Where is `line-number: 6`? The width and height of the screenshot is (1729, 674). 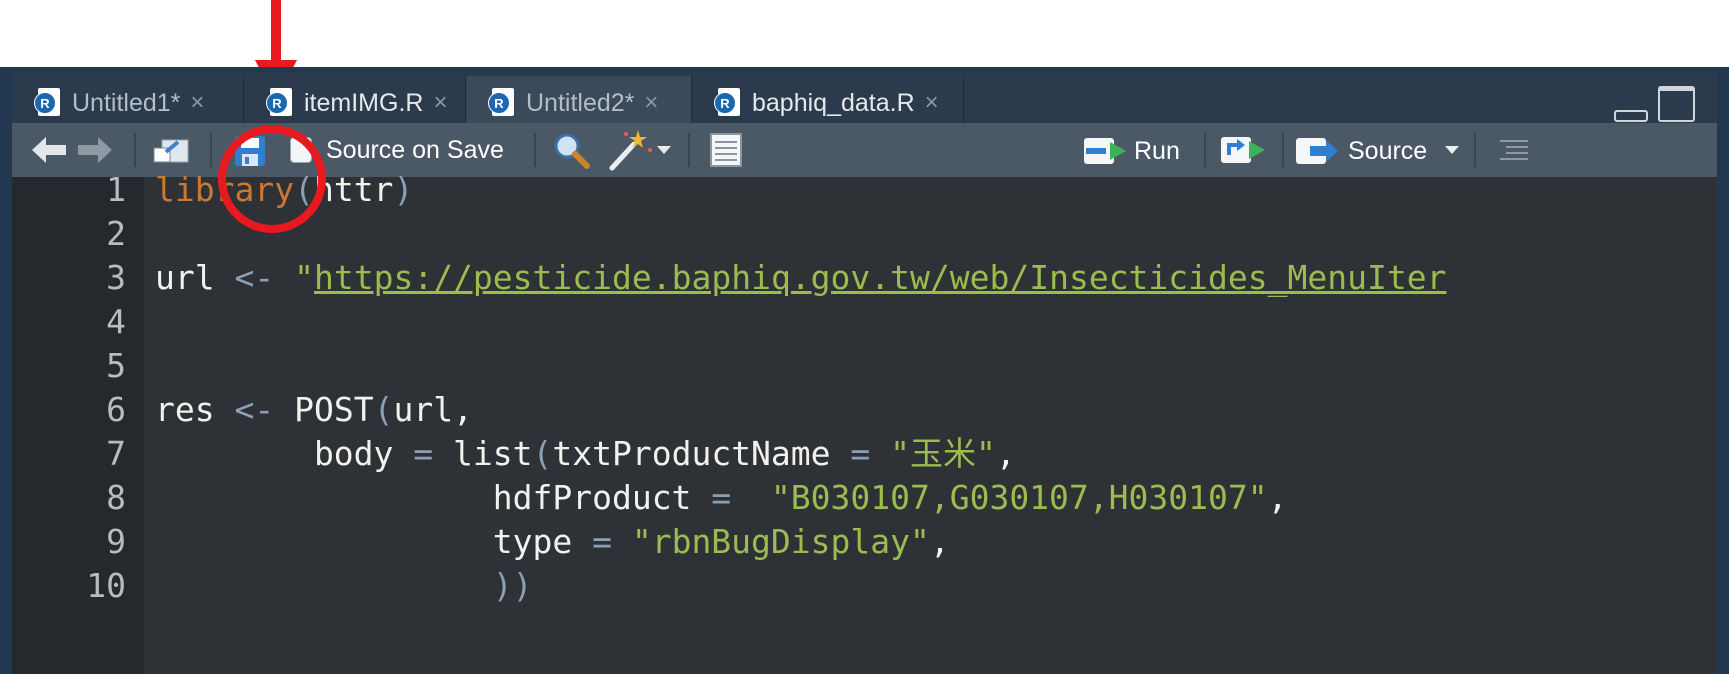 line-number: 6 is located at coordinates (116, 409).